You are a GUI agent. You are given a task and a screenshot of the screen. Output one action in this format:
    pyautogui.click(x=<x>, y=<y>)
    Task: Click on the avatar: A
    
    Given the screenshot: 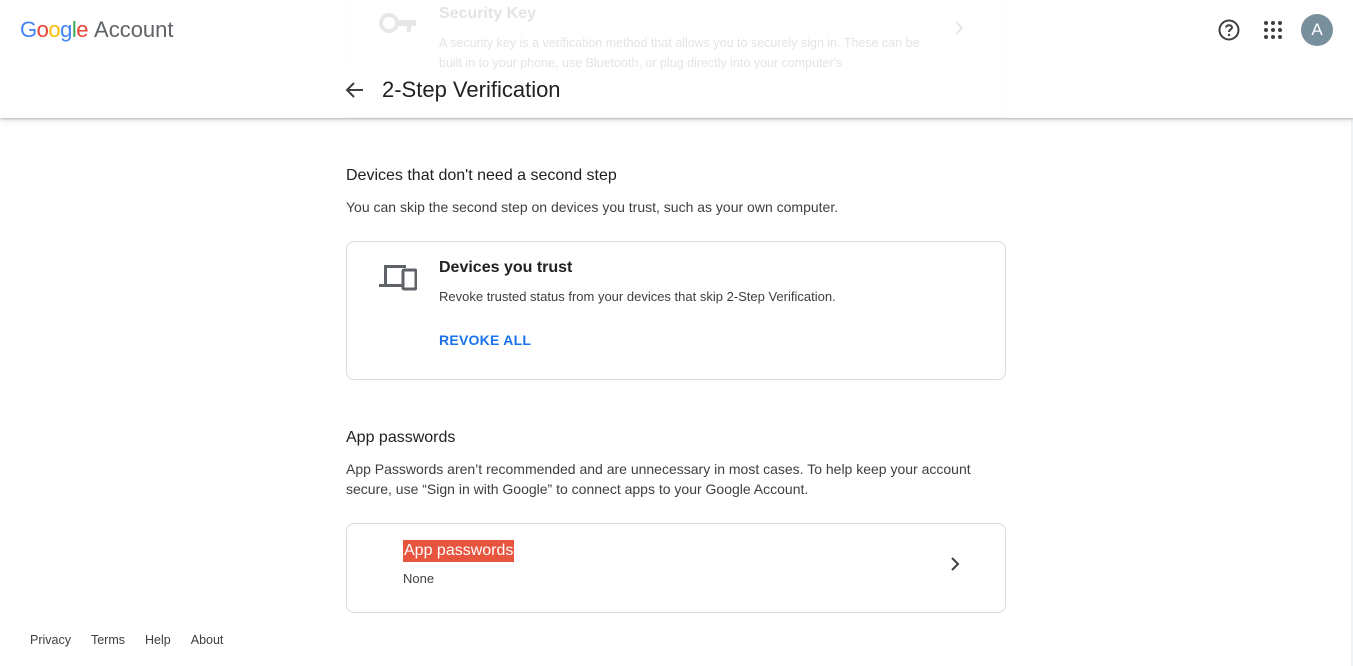 What is the action you would take?
    pyautogui.click(x=1317, y=30)
    